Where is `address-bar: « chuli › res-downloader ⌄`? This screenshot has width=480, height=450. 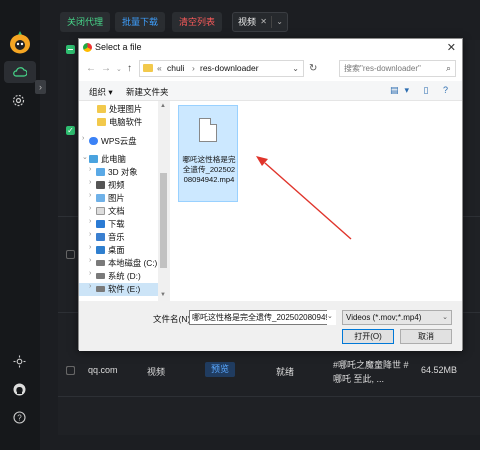
address-bar: « chuli › res-downloader ⌄ is located at coordinates (221, 68).